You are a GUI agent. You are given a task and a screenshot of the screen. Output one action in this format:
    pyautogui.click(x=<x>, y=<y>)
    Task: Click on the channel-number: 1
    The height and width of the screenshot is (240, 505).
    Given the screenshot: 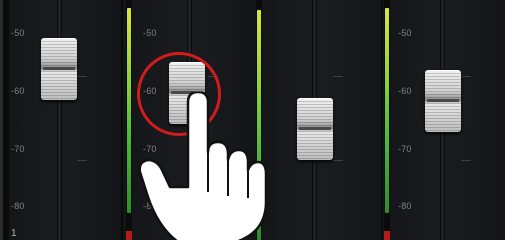 What is the action you would take?
    pyautogui.click(x=14, y=233)
    